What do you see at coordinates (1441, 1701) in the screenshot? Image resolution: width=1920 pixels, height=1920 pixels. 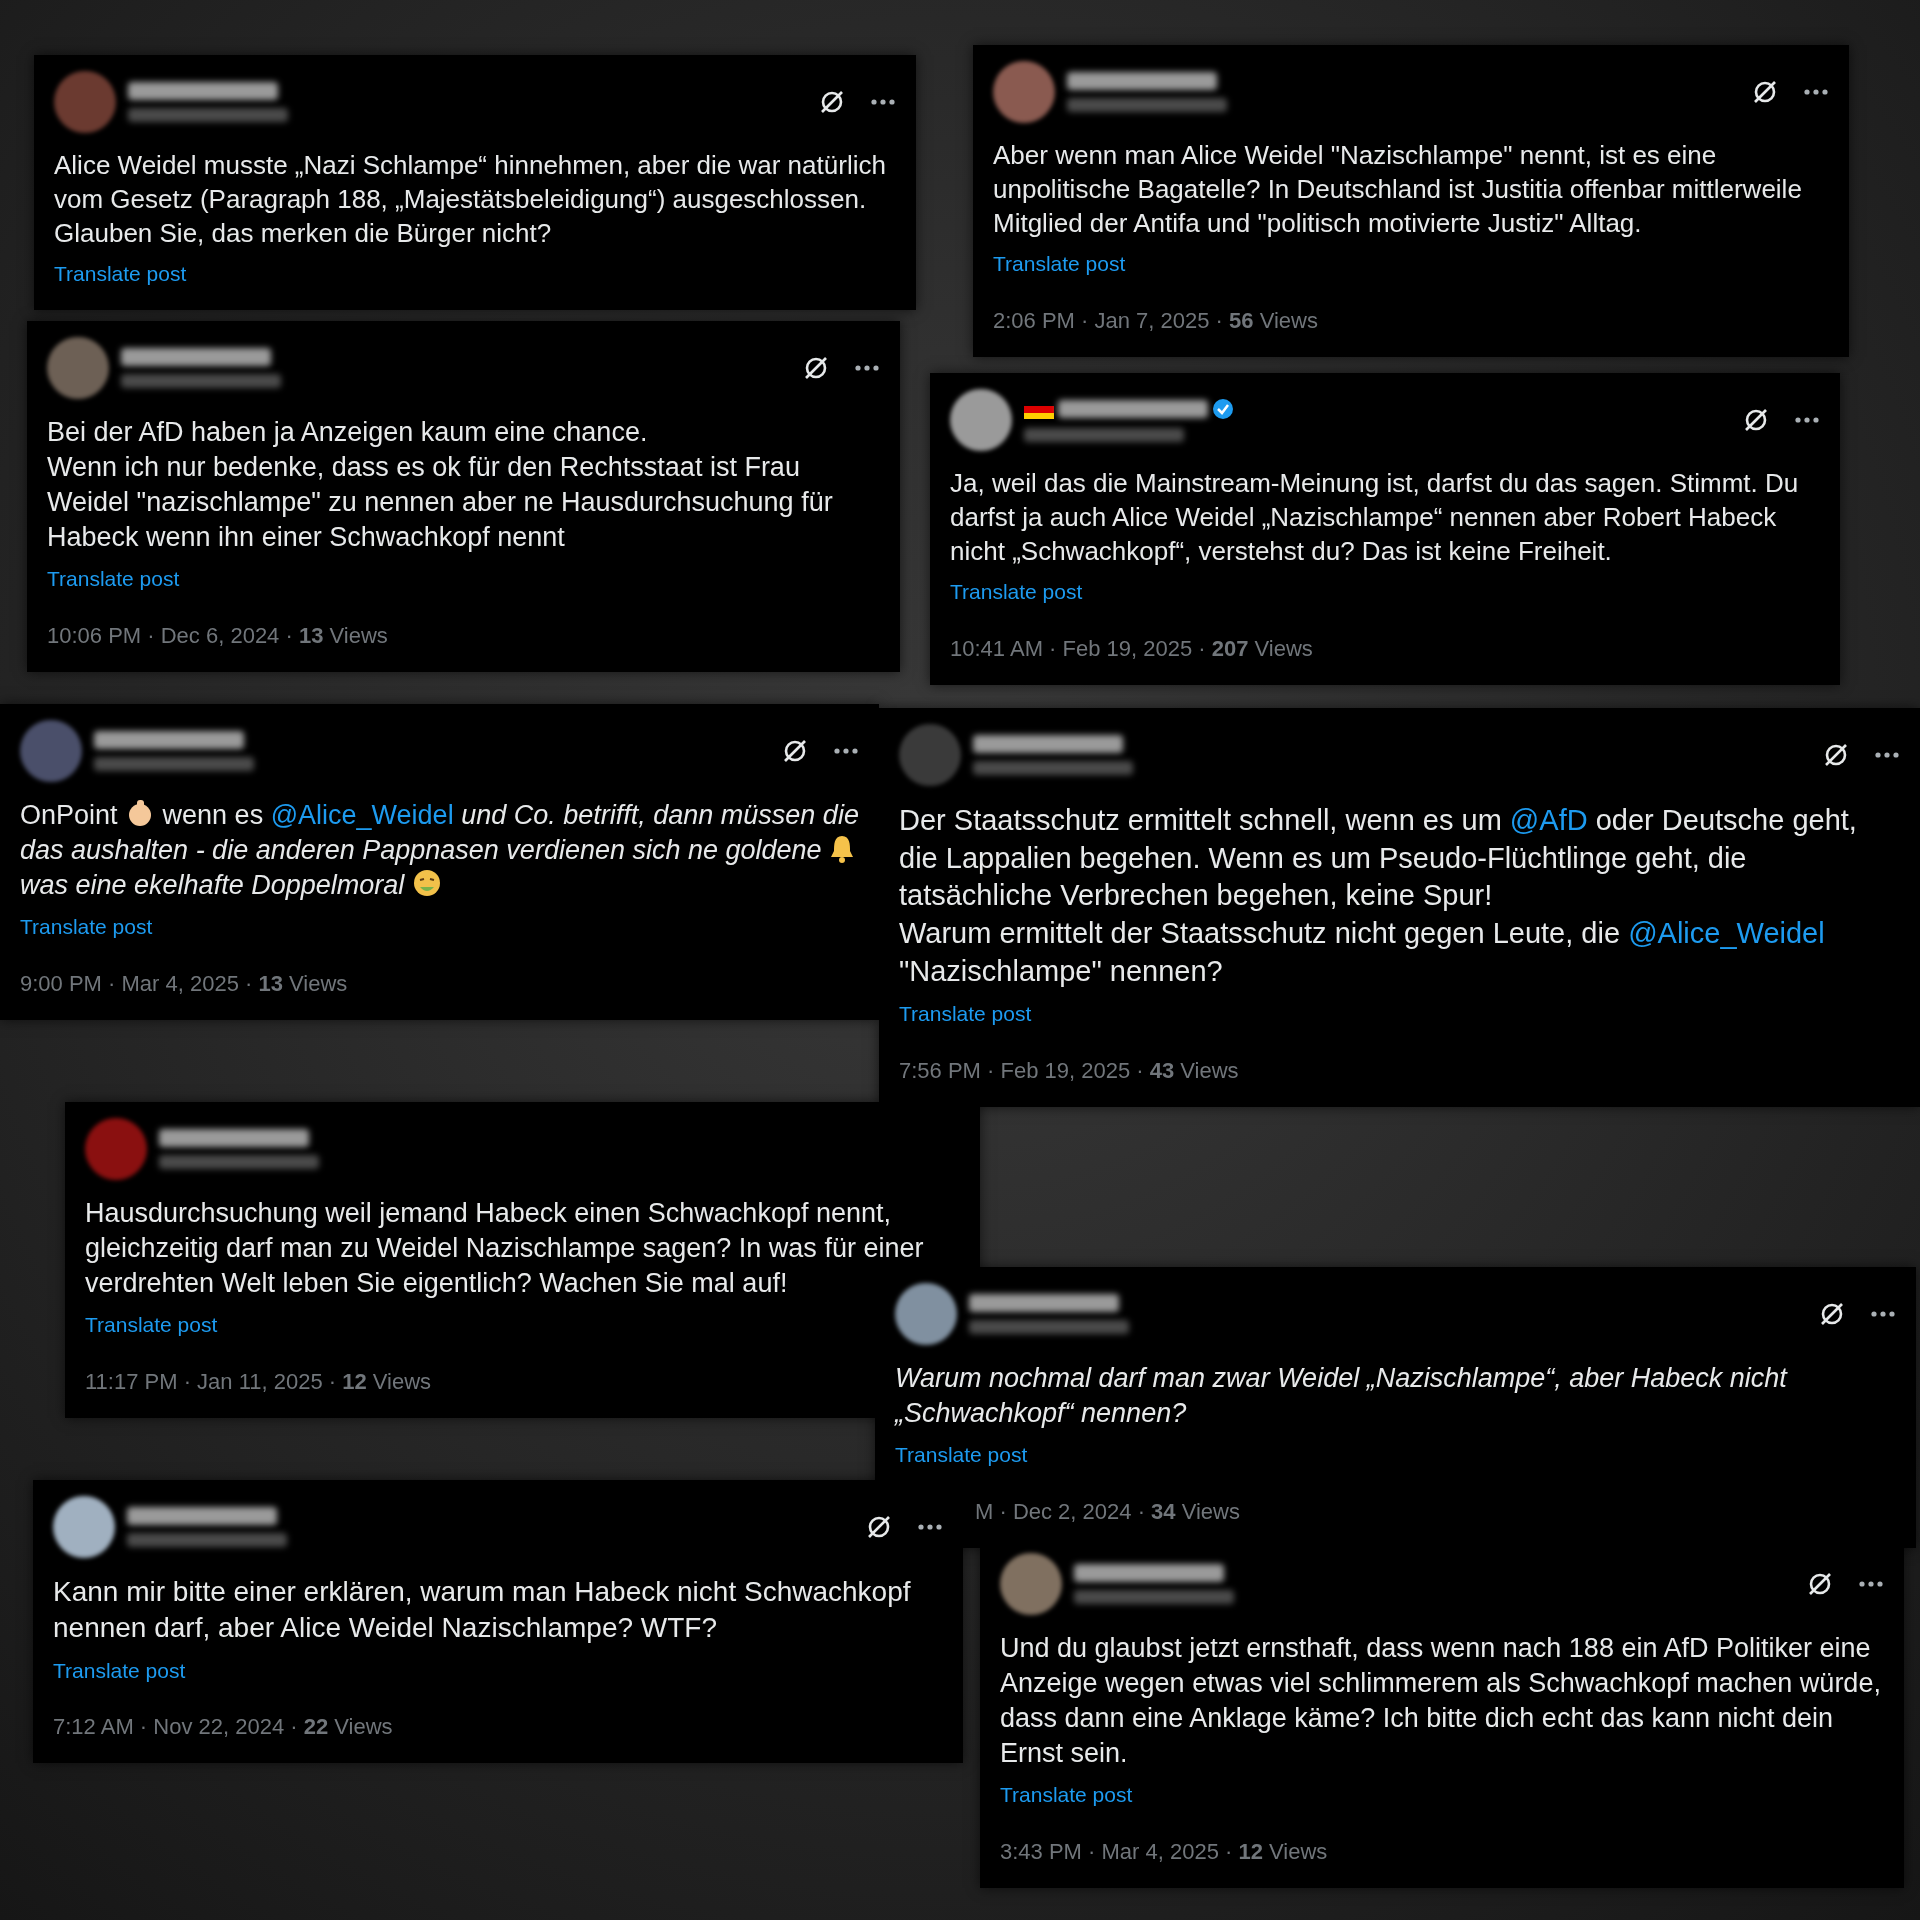 I see `post-text: Und du glaubst jetzt ernsthaft, dass wenn nach 188 ein AfD Politiker eine Anzeige wegen etwas viel schlimmerem als Schwachkopf machen würde, dass dann eine Anklage käme? Ich bitte dich echt das kann nicht dein Ernst sein.` at bounding box center [1441, 1701].